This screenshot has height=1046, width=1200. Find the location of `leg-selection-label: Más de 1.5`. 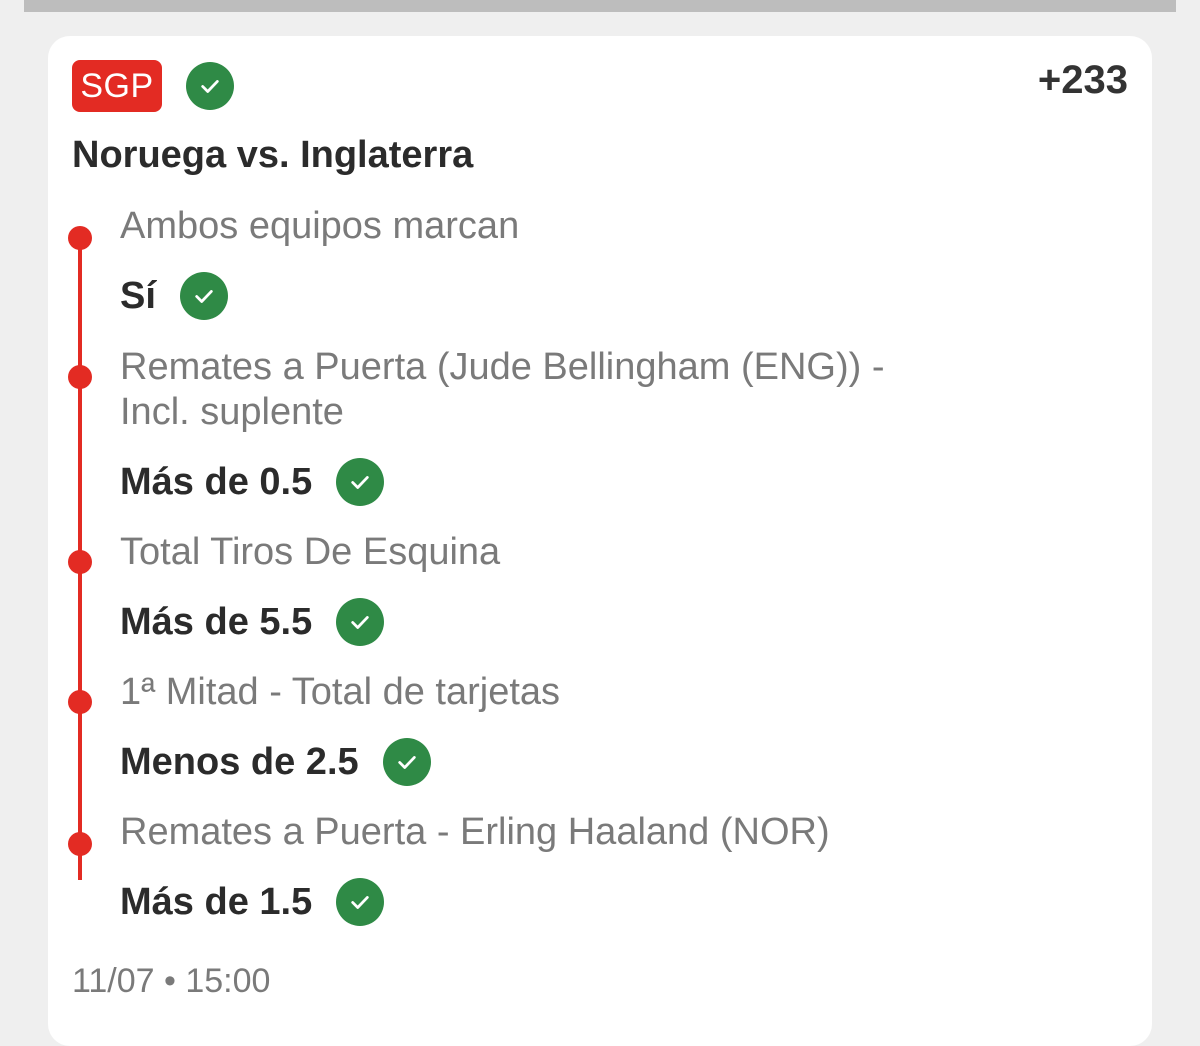

leg-selection-label: Más de 1.5 is located at coordinates (216, 901).